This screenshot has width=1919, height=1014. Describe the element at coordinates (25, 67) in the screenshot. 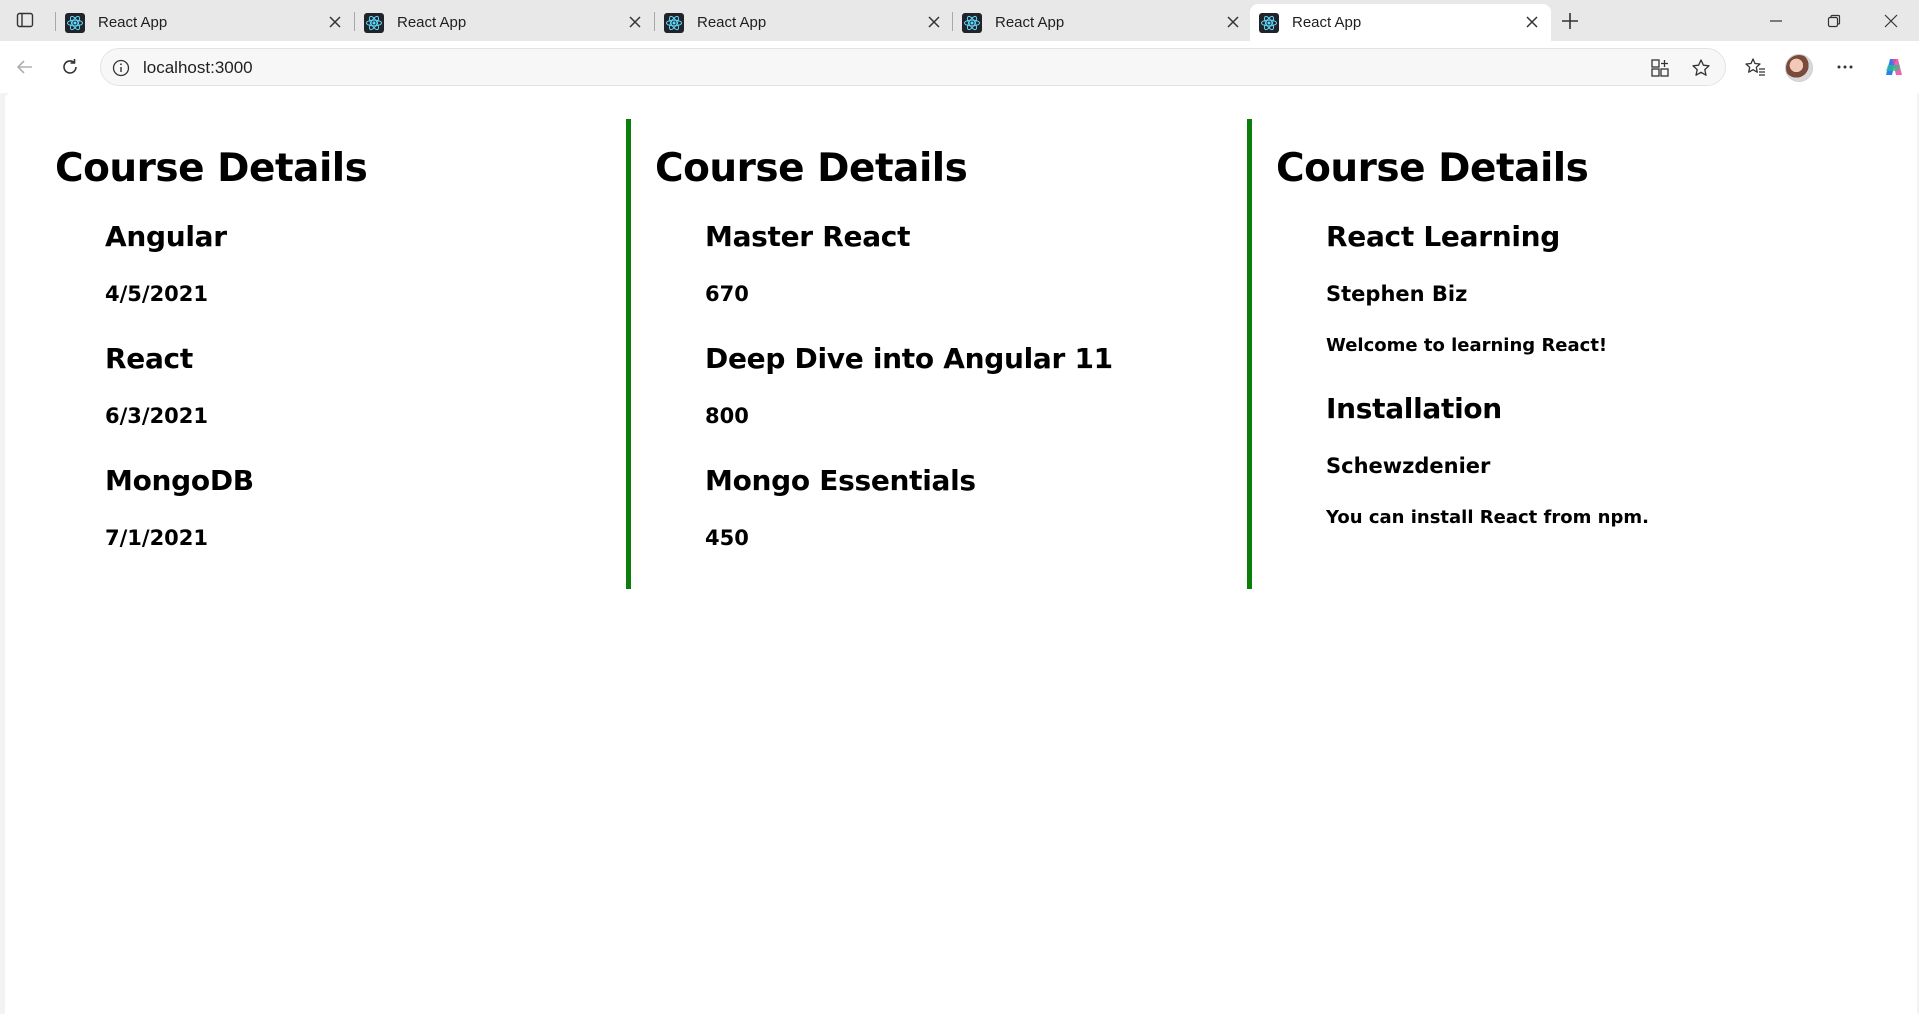

I see `back-arrow-icon` at that location.